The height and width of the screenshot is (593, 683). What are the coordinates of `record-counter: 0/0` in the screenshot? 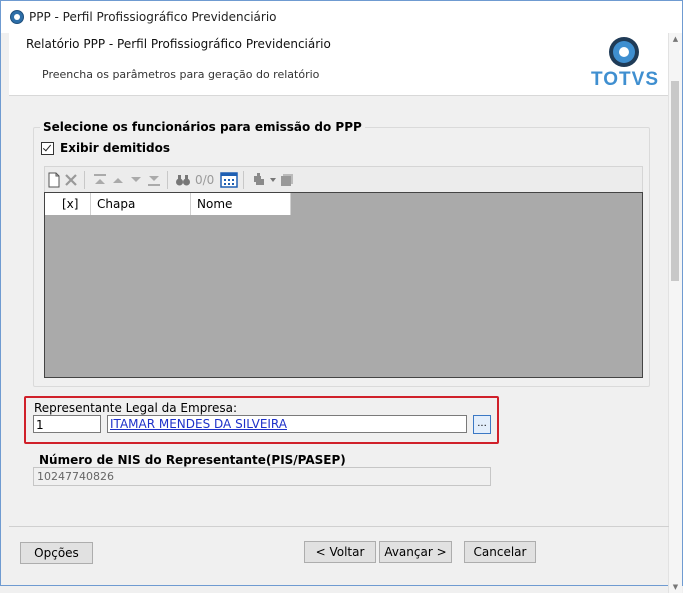 It's located at (205, 180).